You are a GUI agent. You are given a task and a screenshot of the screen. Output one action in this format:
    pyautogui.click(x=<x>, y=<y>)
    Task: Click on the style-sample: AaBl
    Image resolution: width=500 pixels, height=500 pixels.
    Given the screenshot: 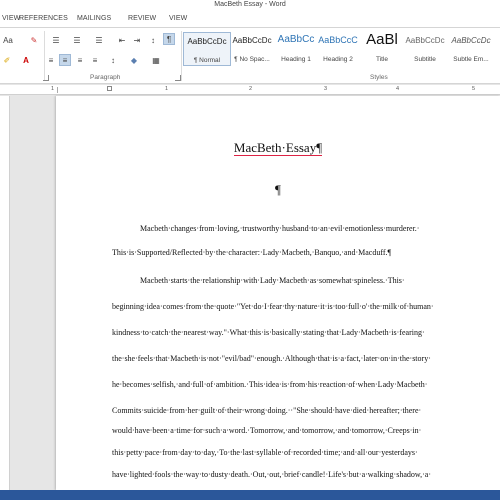 What is the action you would take?
    pyautogui.click(x=382, y=39)
    